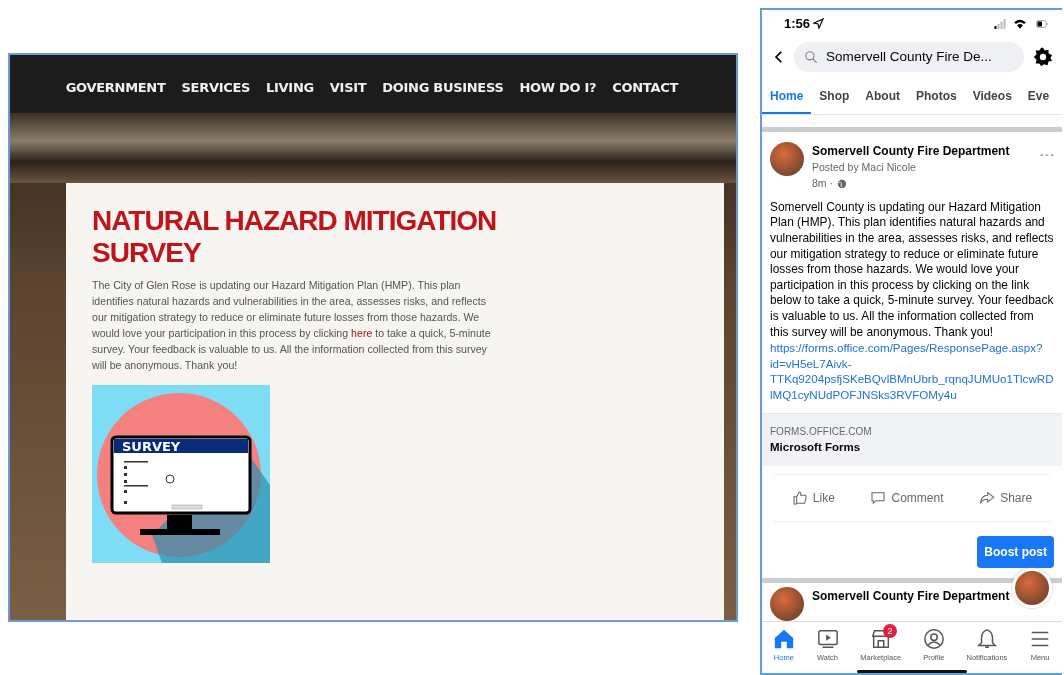 This screenshot has height=675, width=1064. I want to click on comment-button: Comment, so click(907, 497).